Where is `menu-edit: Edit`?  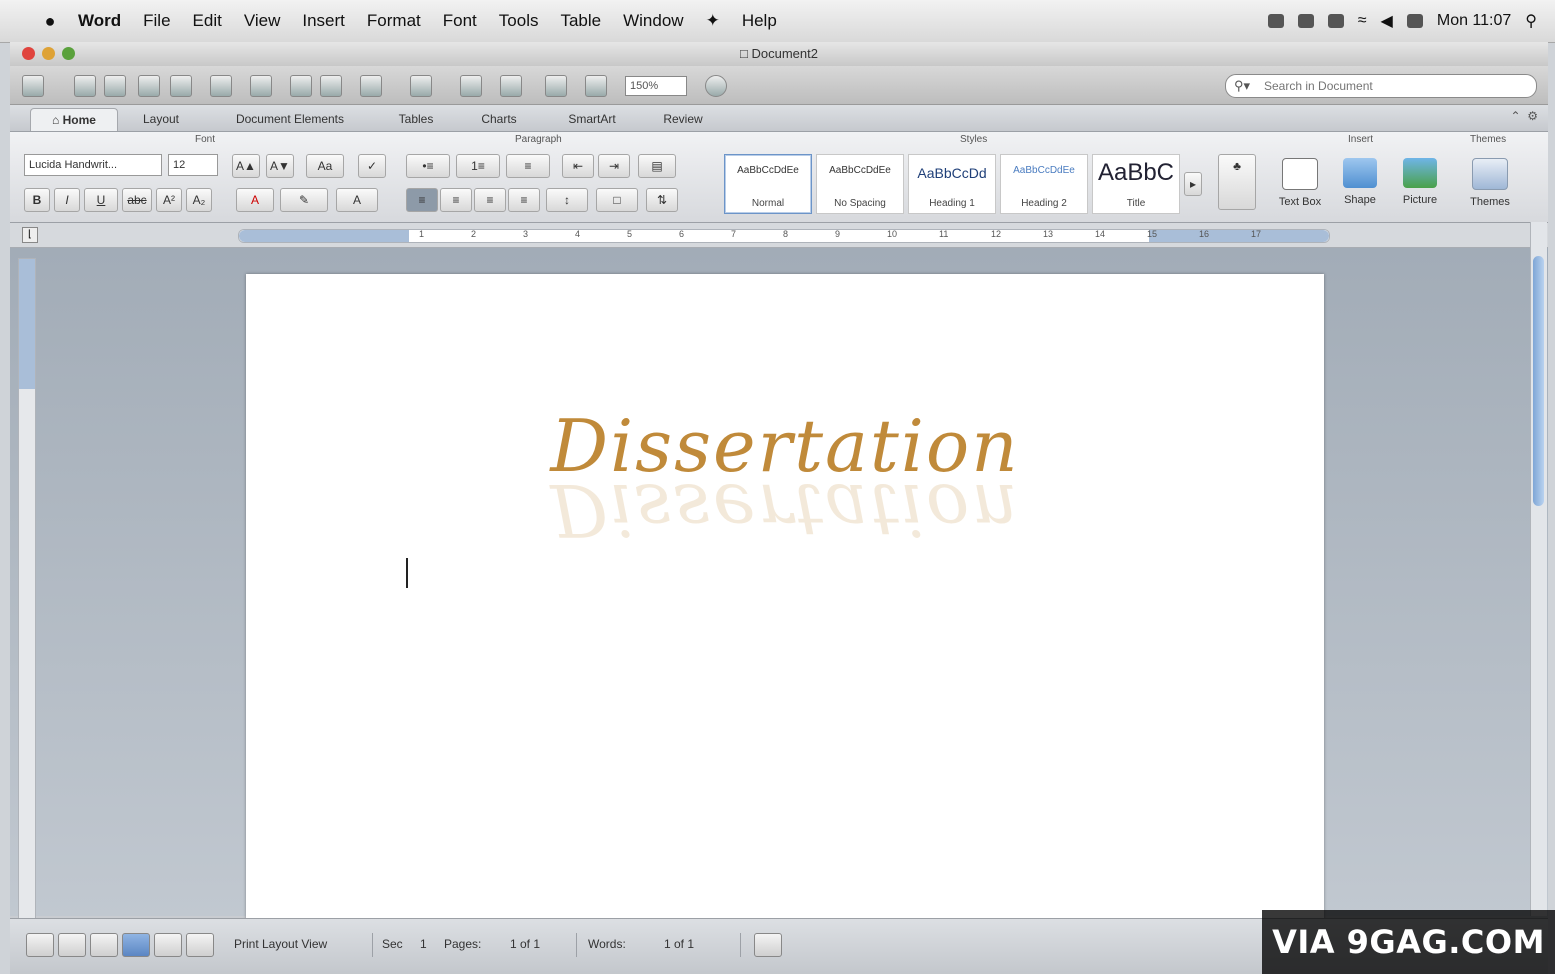
menu-edit: Edit is located at coordinates (207, 21).